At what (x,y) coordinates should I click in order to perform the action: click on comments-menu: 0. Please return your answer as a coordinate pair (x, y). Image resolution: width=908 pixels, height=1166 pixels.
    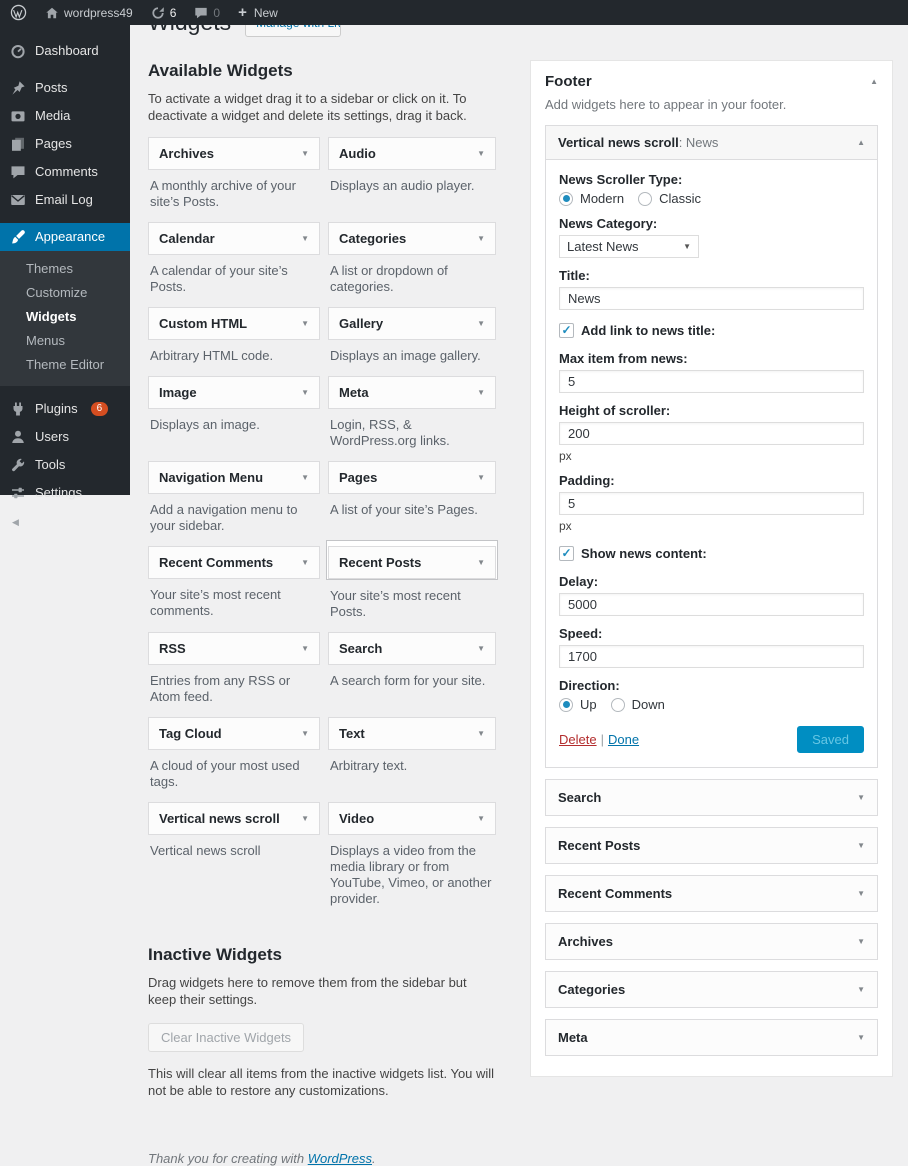
    Looking at the image, I should click on (207, 12).